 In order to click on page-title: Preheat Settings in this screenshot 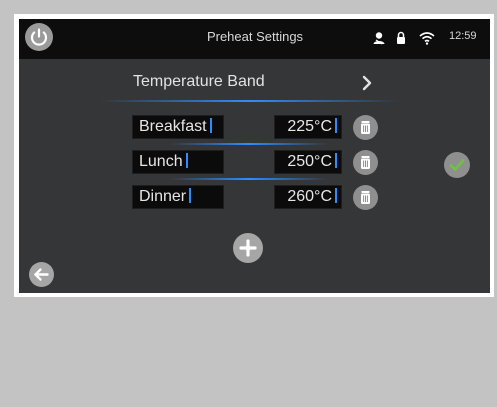, I will do `click(255, 36)`.